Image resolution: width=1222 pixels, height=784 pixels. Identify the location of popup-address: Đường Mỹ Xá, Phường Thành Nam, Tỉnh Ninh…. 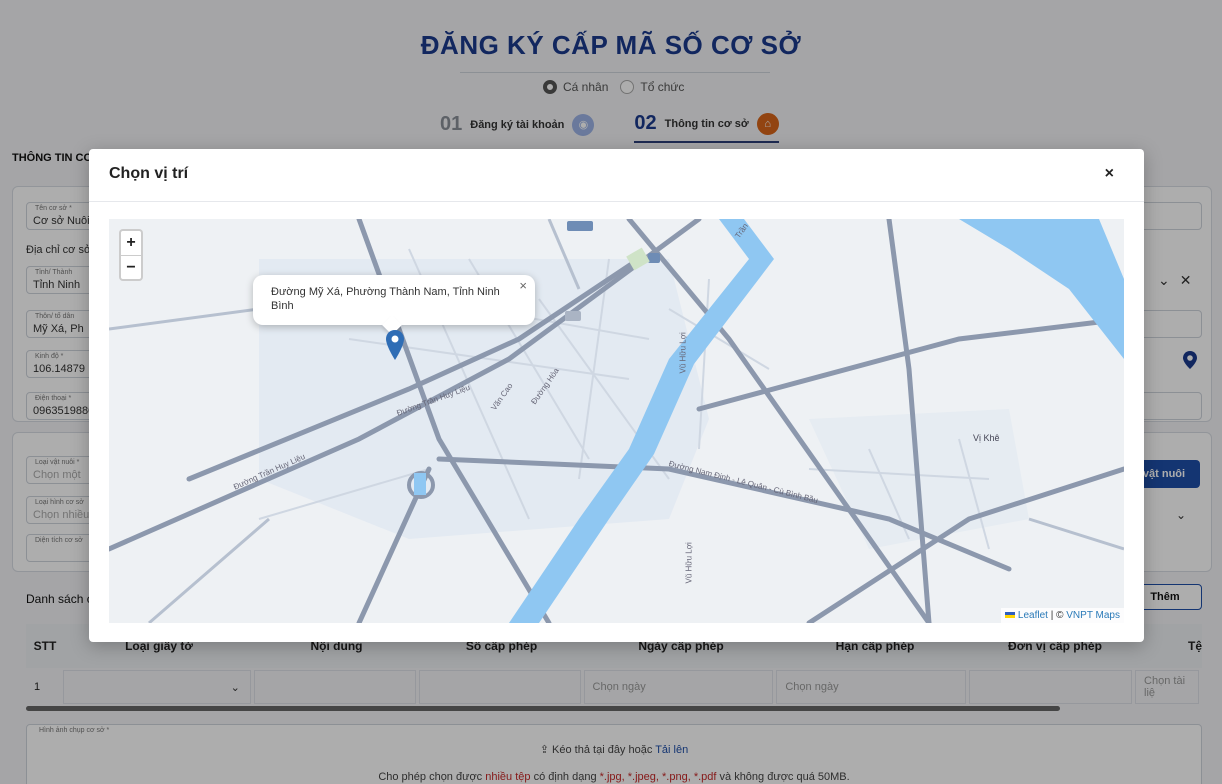
(385, 299).